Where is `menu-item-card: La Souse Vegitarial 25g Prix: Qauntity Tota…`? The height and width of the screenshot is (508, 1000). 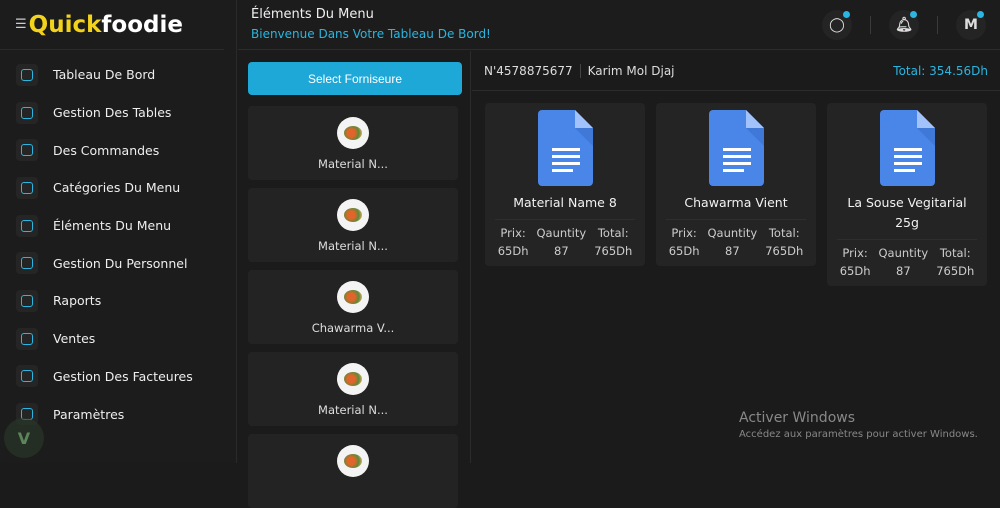
menu-item-card: La Souse Vegitarial 25g Prix: Qauntity Tota… is located at coordinates (907, 194).